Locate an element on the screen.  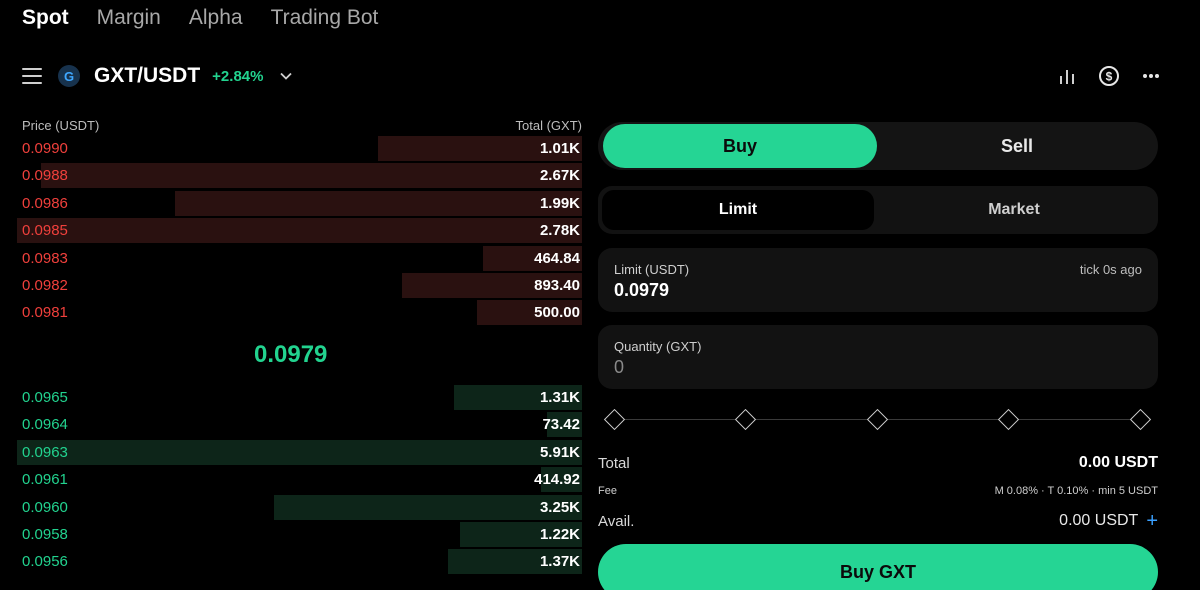
ask-row: 0.0985 2.78K is located at coordinates (291, 231).